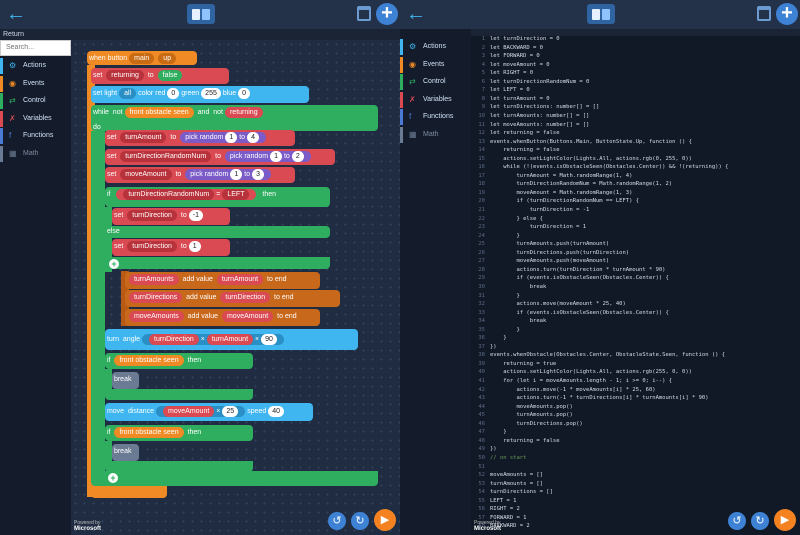 The width and height of the screenshot is (800, 535). I want to click on code-line: turnAmounts = [], so click(516, 484).